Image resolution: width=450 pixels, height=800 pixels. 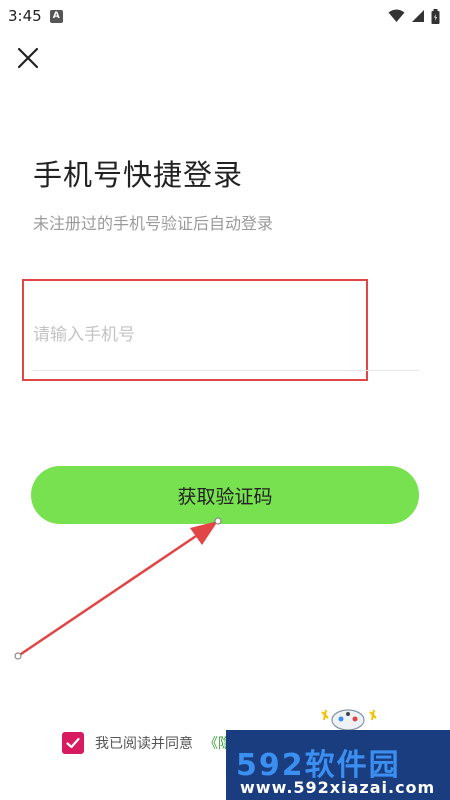 What do you see at coordinates (118, 588) in the screenshot?
I see `annotation-arrow` at bounding box center [118, 588].